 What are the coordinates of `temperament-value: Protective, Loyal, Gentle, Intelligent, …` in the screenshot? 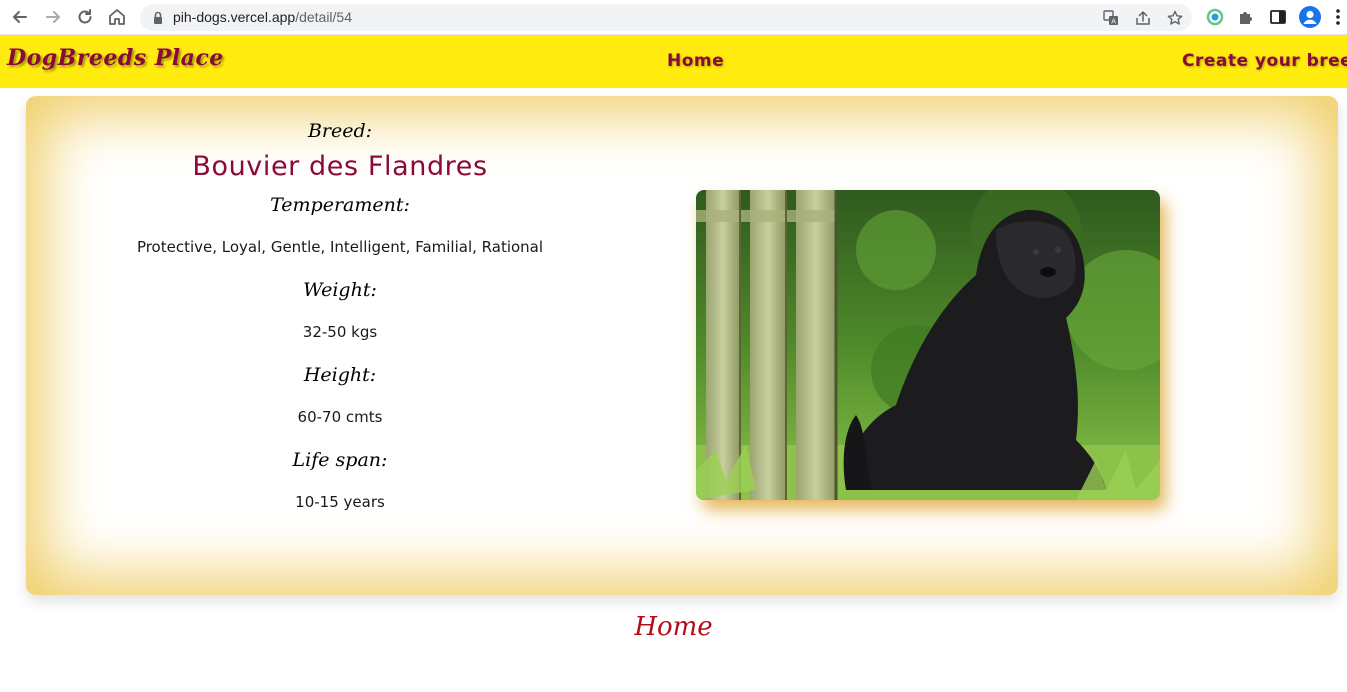 It's located at (340, 247).